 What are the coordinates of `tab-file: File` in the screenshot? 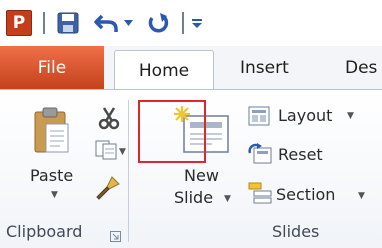 It's located at (52, 68).